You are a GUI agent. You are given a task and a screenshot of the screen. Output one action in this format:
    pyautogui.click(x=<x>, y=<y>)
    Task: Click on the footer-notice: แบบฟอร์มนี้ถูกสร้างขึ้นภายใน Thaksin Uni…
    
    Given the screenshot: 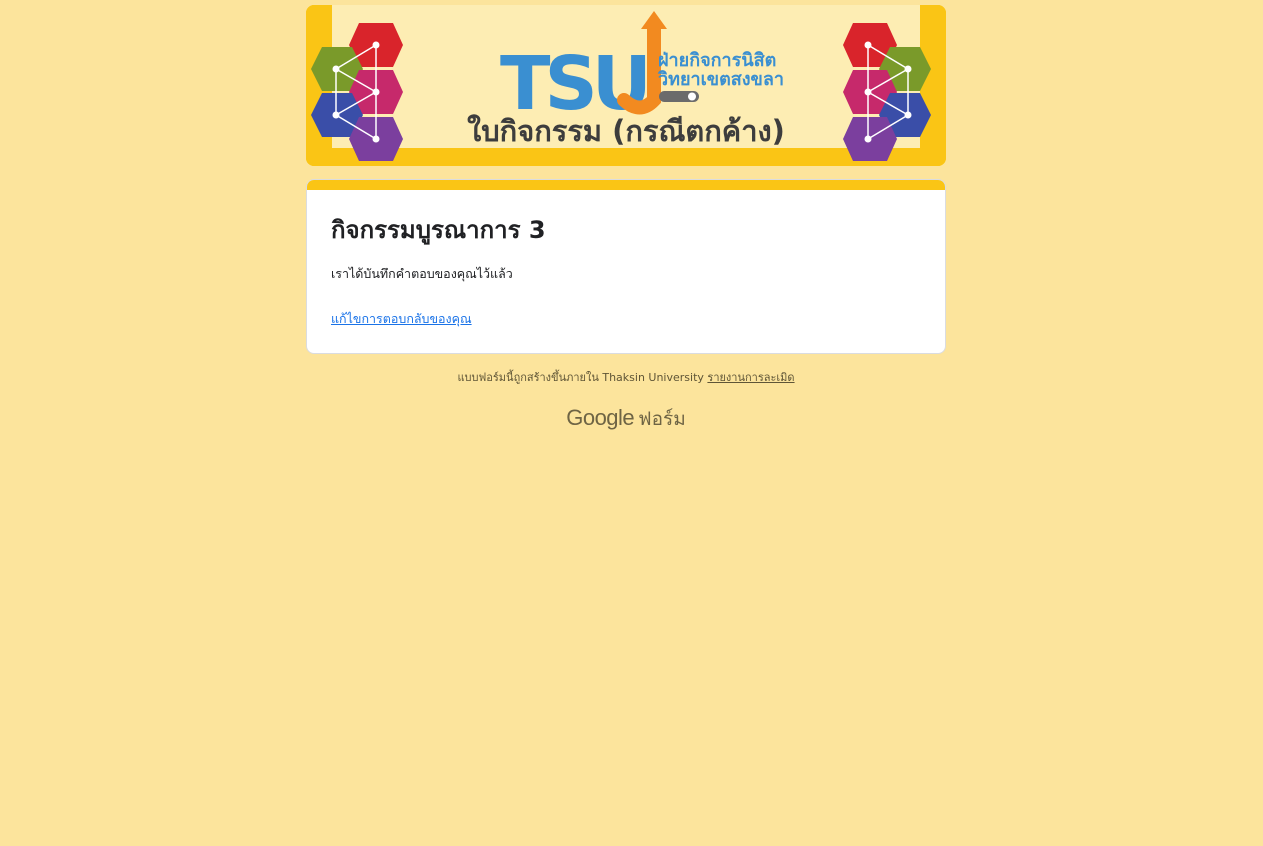 What is the action you would take?
    pyautogui.click(x=626, y=378)
    